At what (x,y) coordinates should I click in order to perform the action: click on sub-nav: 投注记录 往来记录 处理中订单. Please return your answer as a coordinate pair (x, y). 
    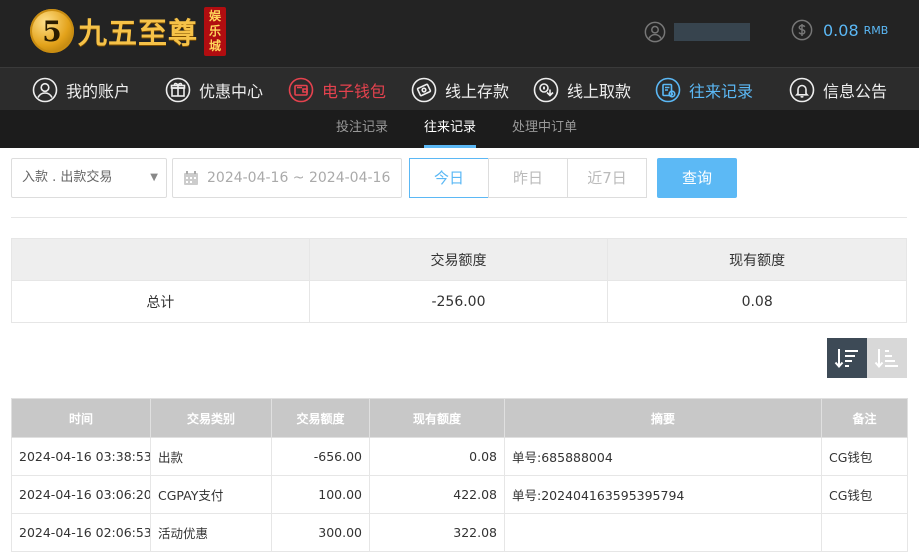
    Looking at the image, I should click on (459, 129).